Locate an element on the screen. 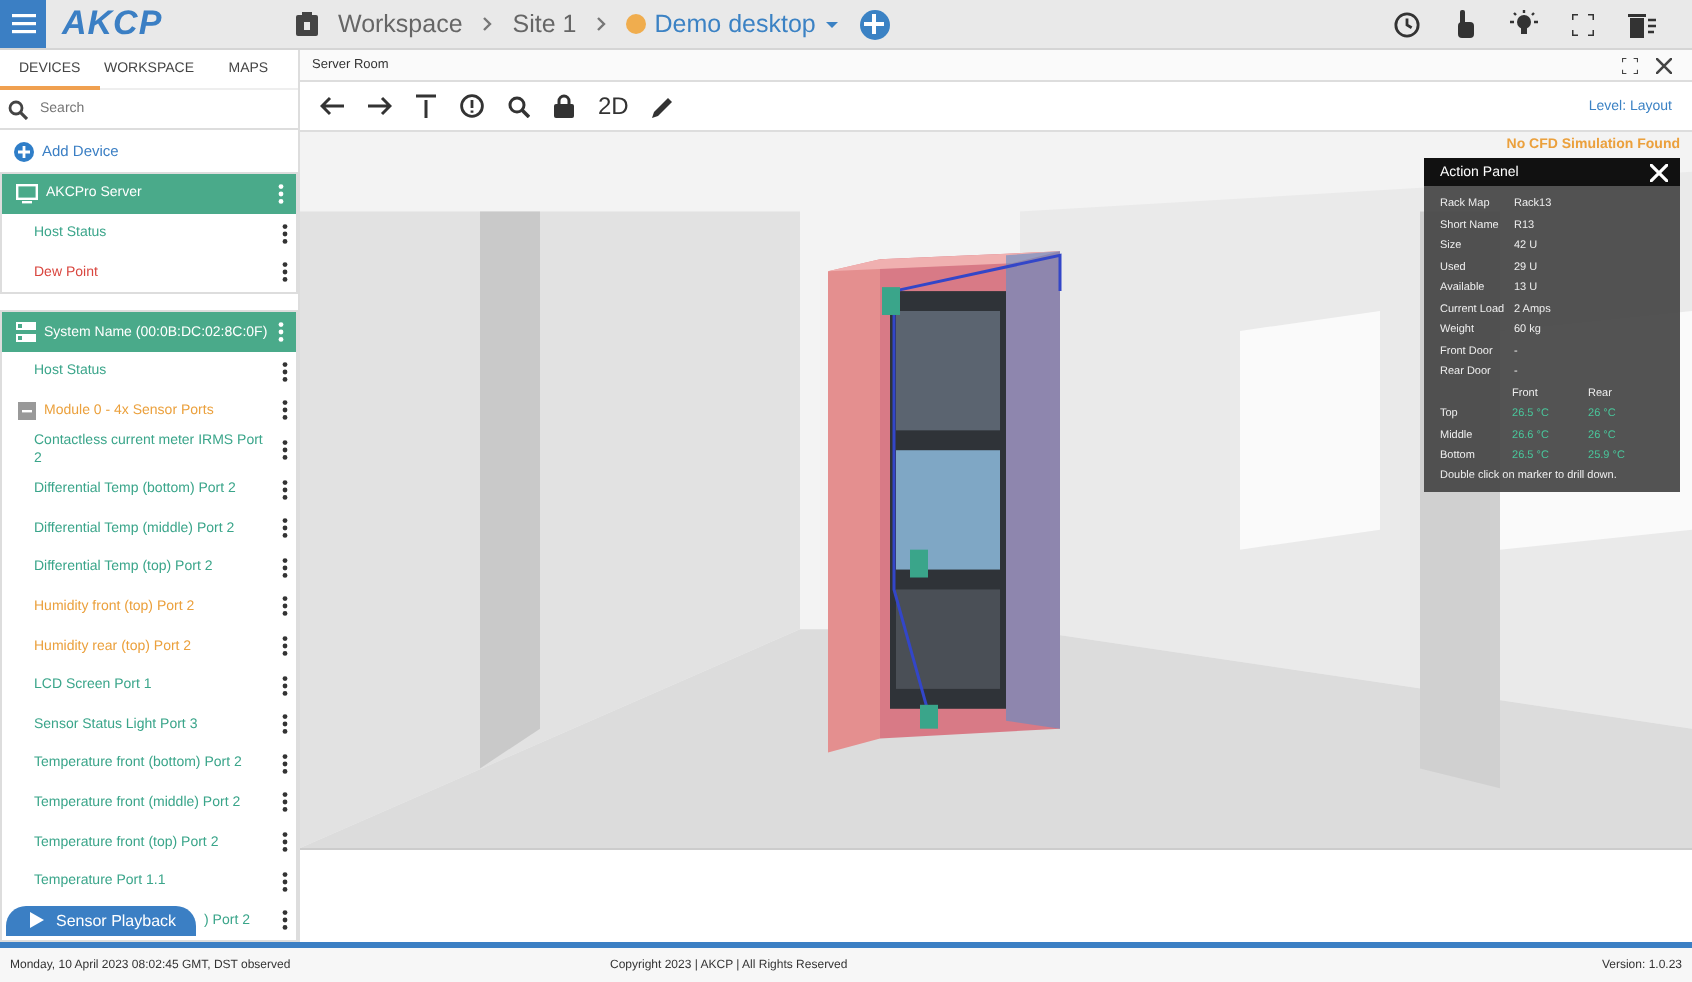  collapse-icon is located at coordinates (27, 410).